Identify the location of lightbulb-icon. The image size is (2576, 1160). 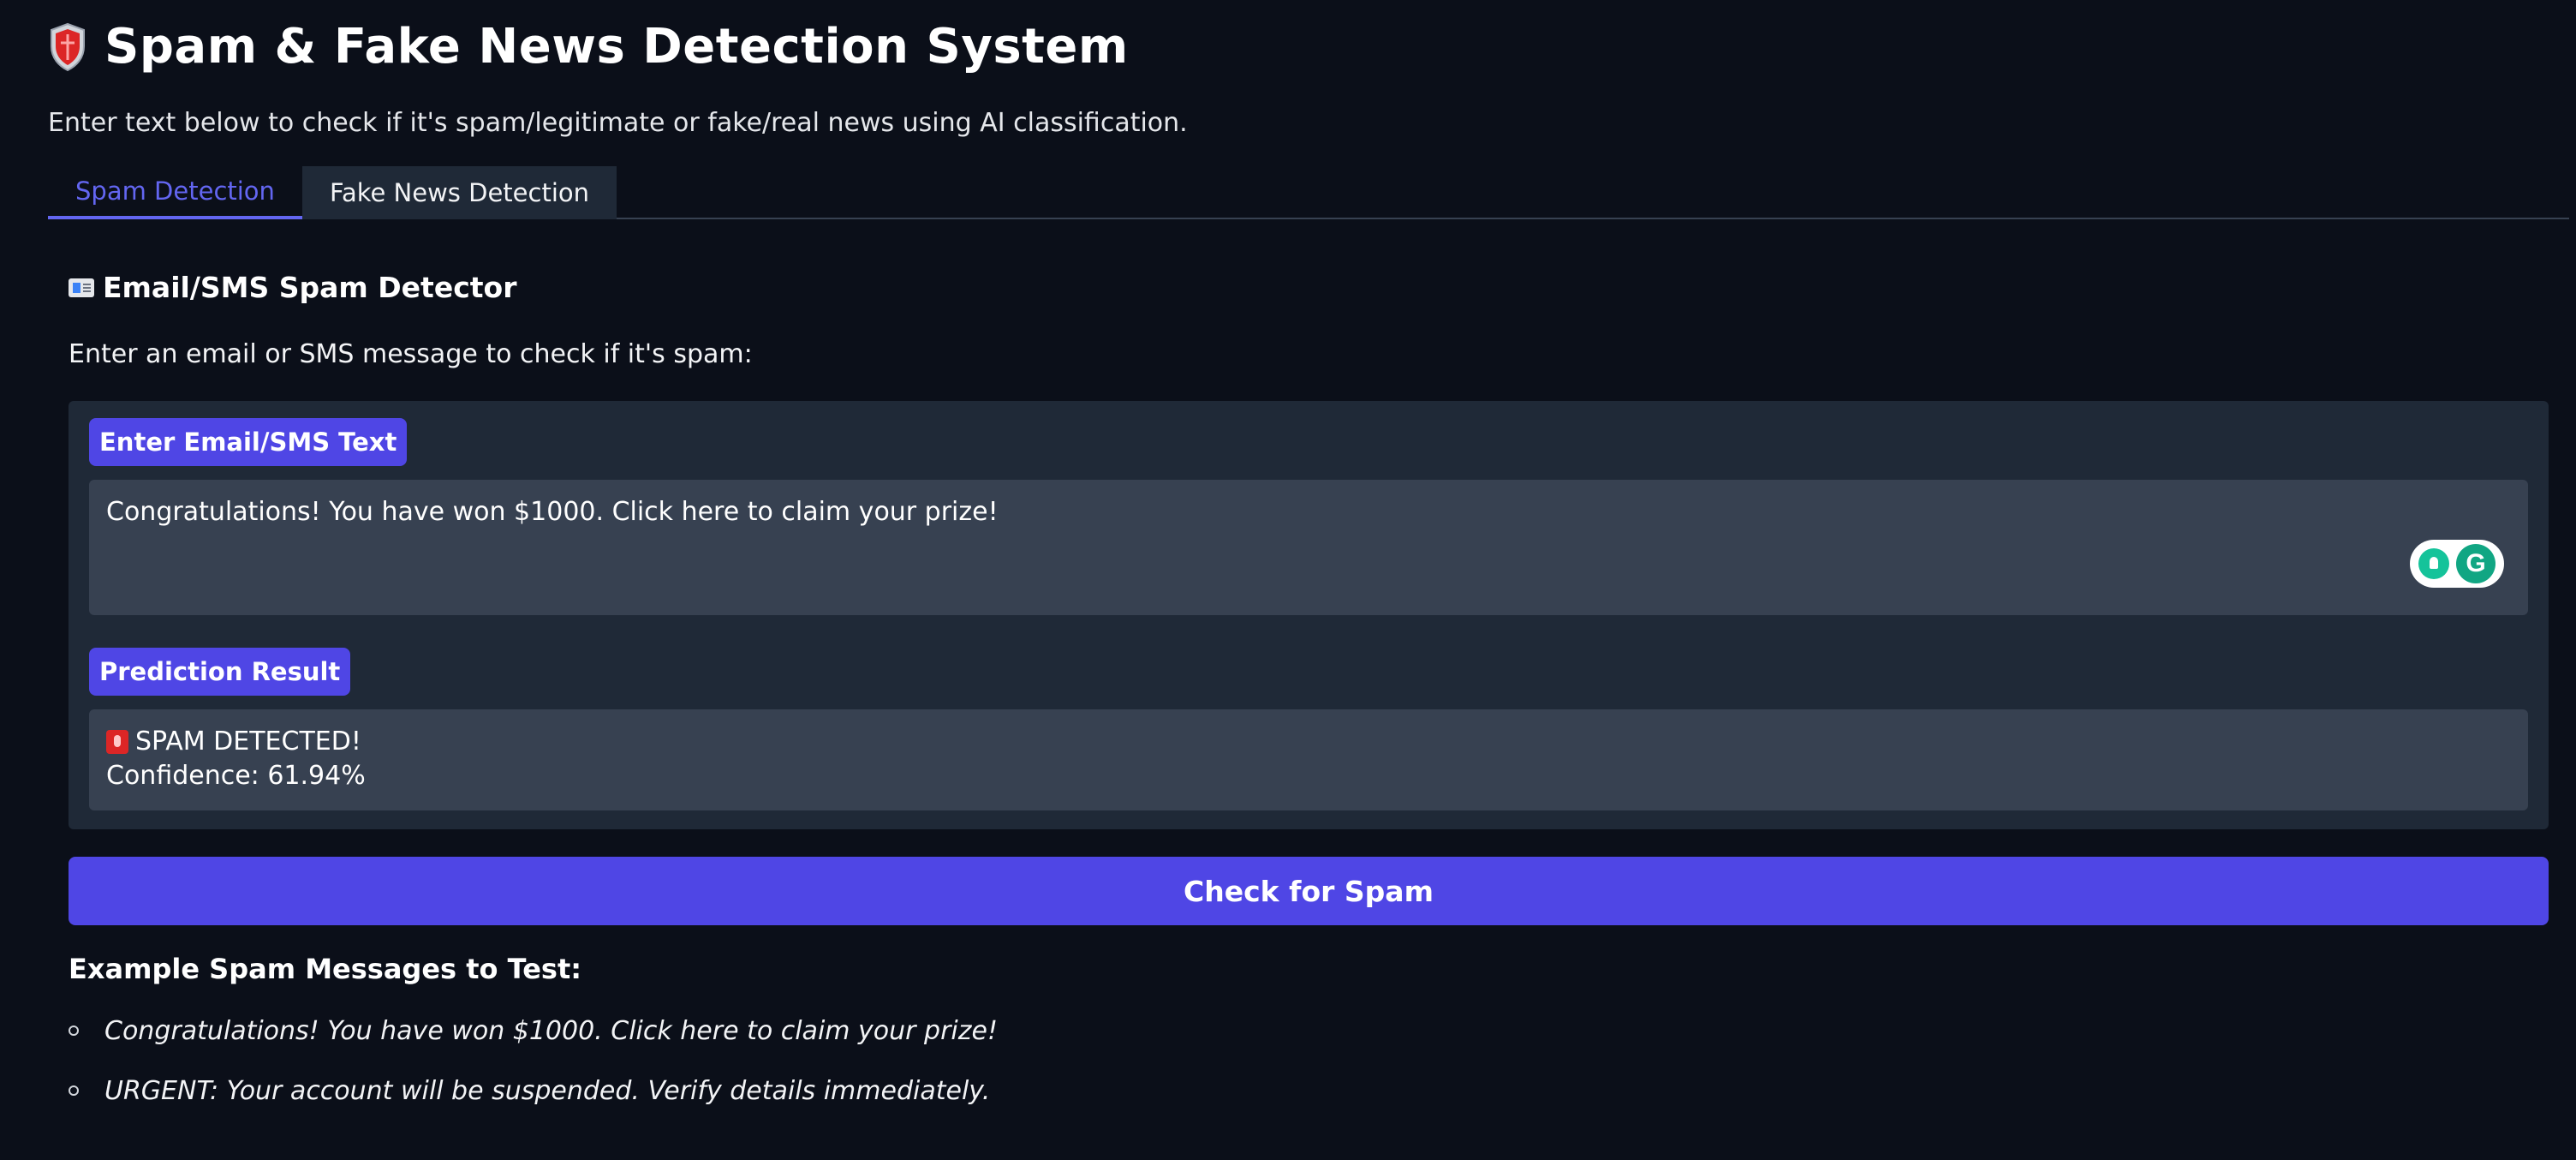
(2433, 563).